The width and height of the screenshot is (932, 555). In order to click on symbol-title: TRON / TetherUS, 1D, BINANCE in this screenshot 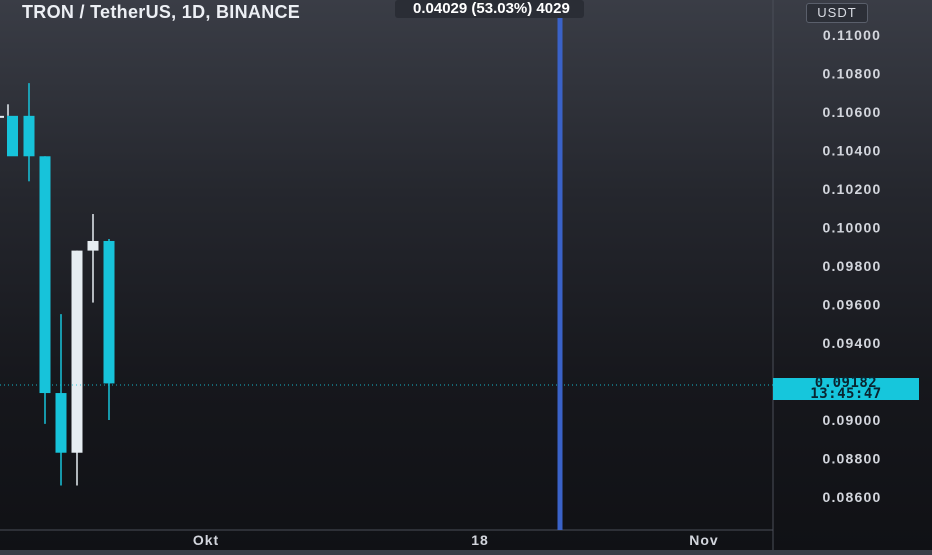, I will do `click(161, 12)`.